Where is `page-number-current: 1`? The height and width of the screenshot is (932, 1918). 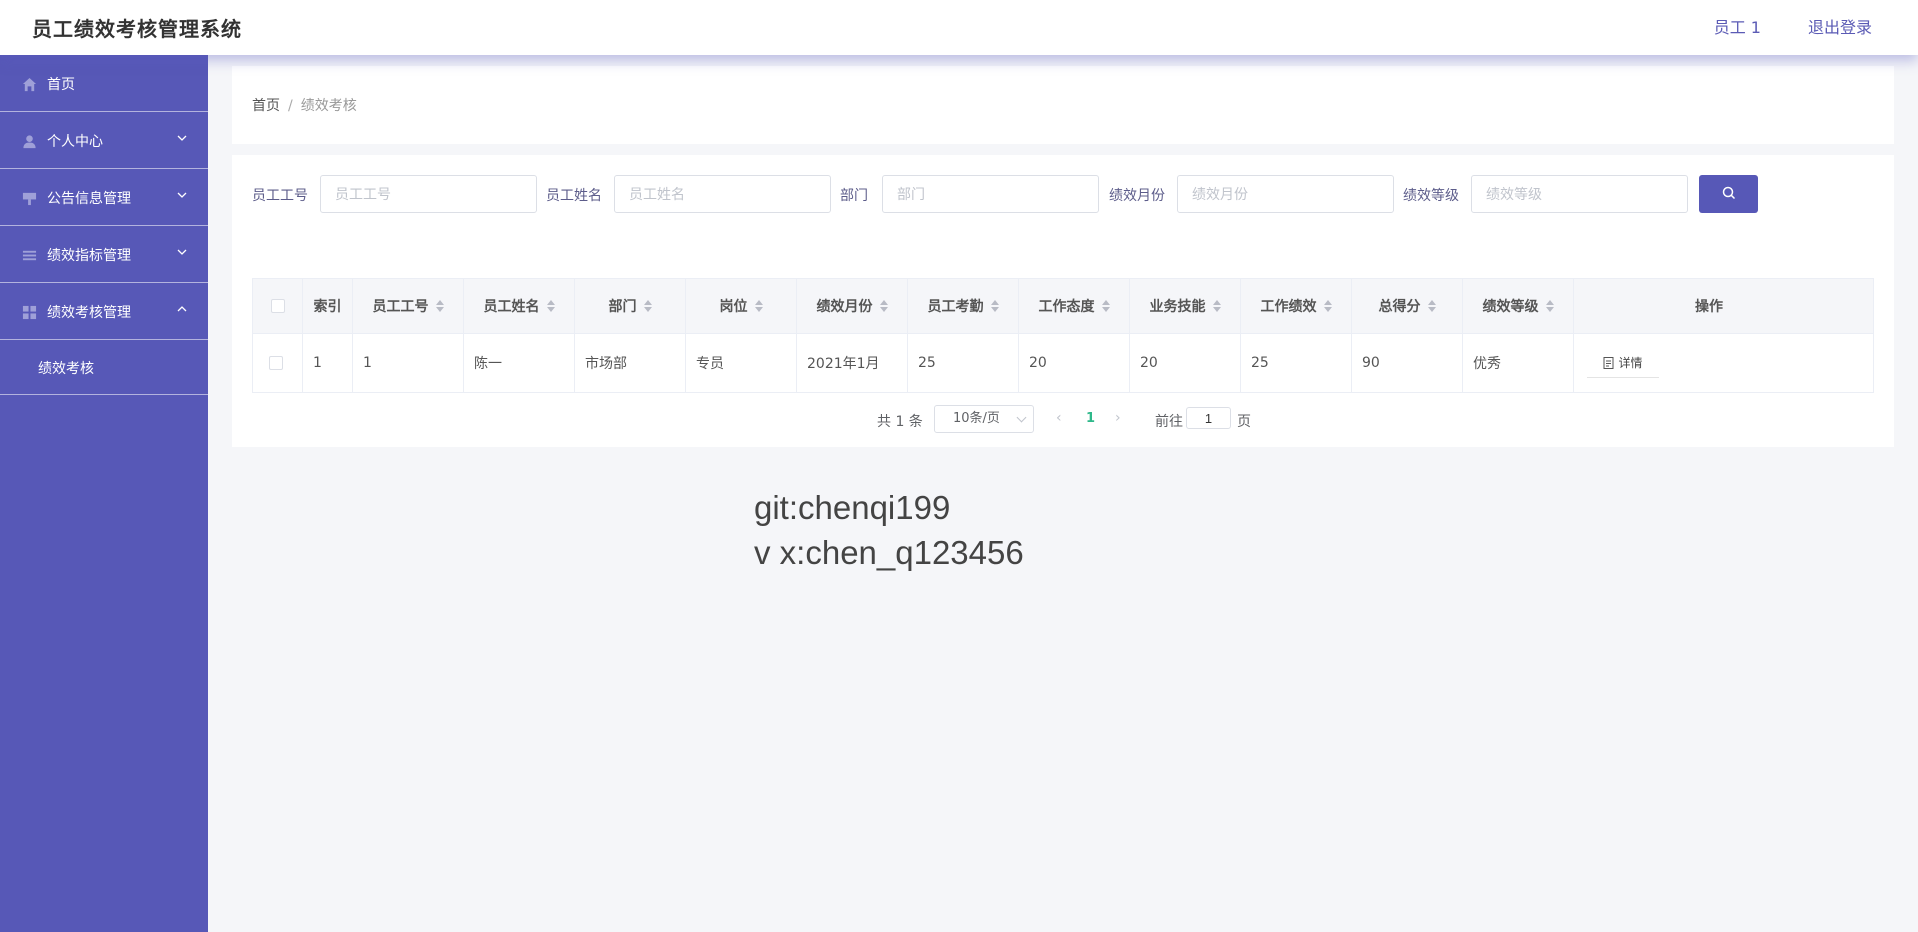 page-number-current: 1 is located at coordinates (1090, 418).